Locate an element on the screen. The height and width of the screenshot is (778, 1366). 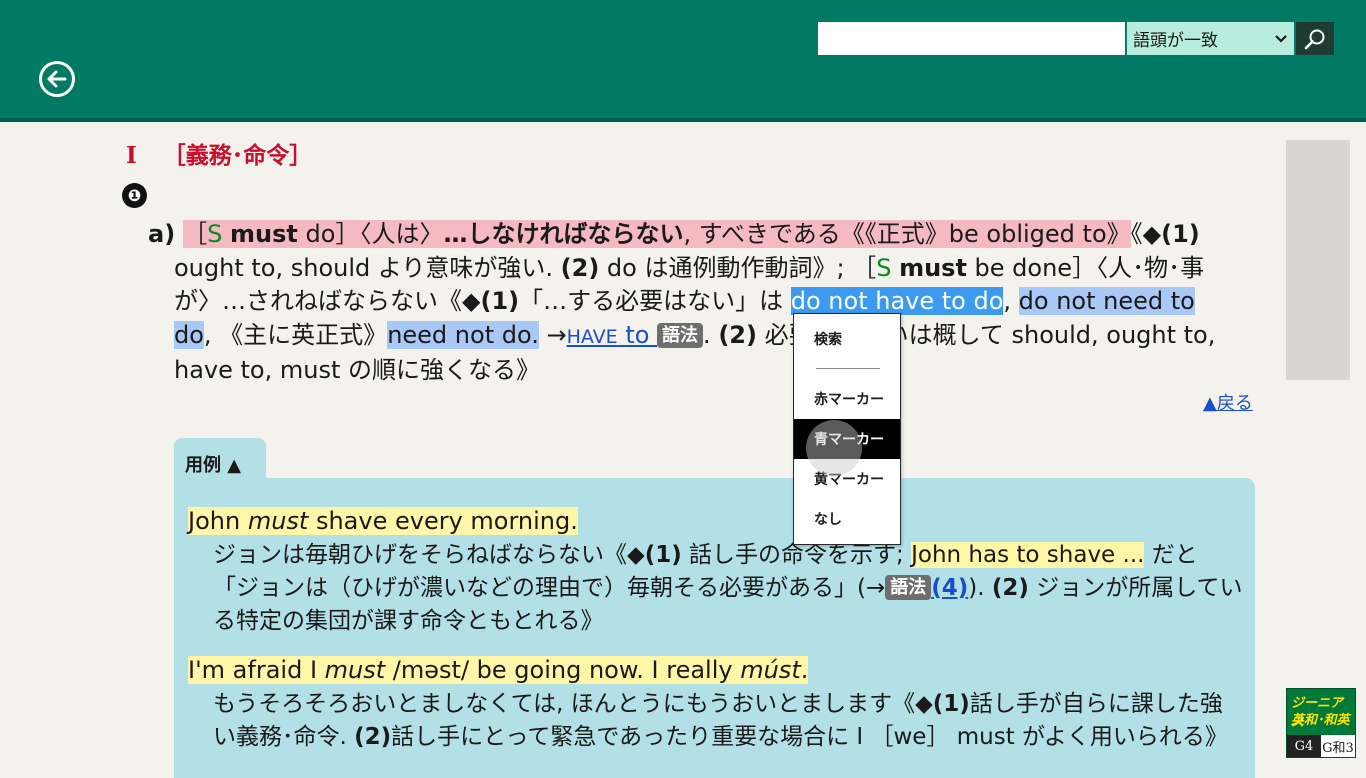
arrow-left-icon is located at coordinates (57, 79).